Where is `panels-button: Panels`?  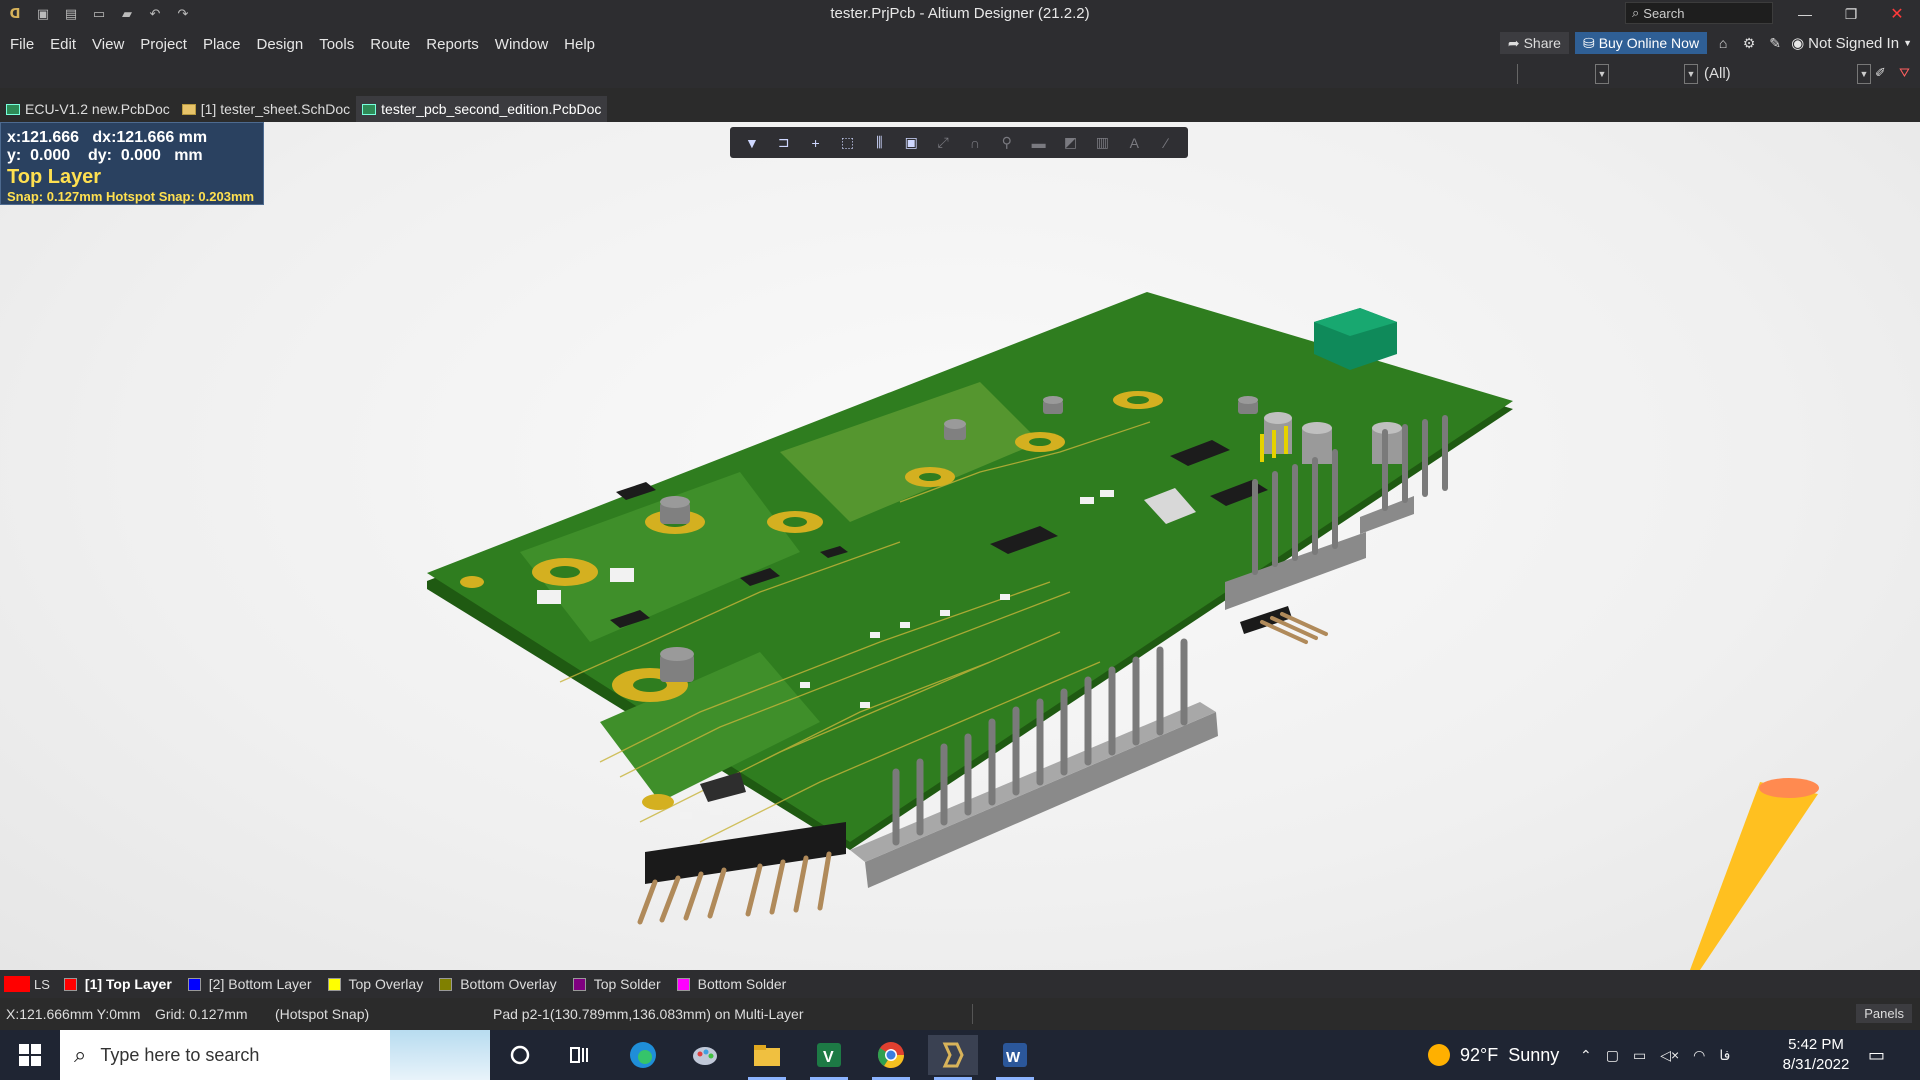
panels-button: Panels is located at coordinates (1884, 1013).